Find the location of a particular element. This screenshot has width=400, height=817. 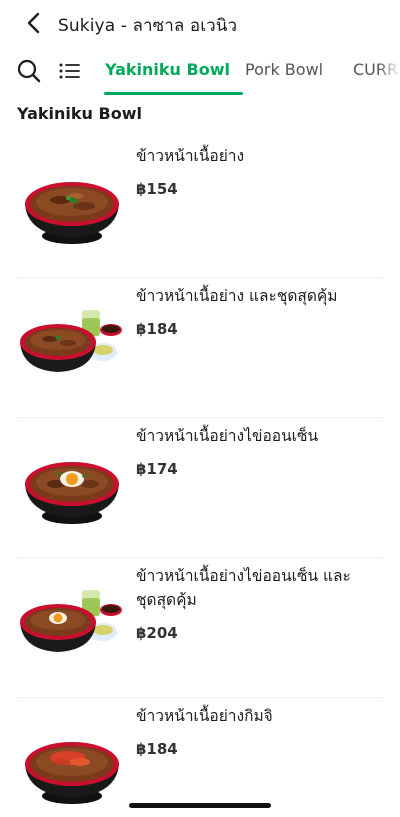

category-list-button is located at coordinates (70, 71).